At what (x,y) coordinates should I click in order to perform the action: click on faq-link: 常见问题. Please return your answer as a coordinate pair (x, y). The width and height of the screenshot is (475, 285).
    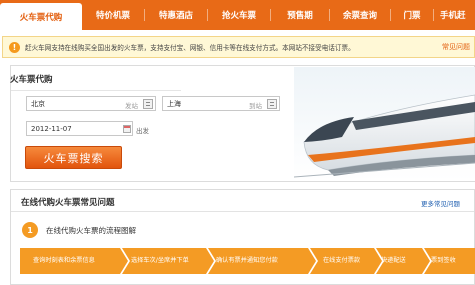
    Looking at the image, I should click on (456, 47).